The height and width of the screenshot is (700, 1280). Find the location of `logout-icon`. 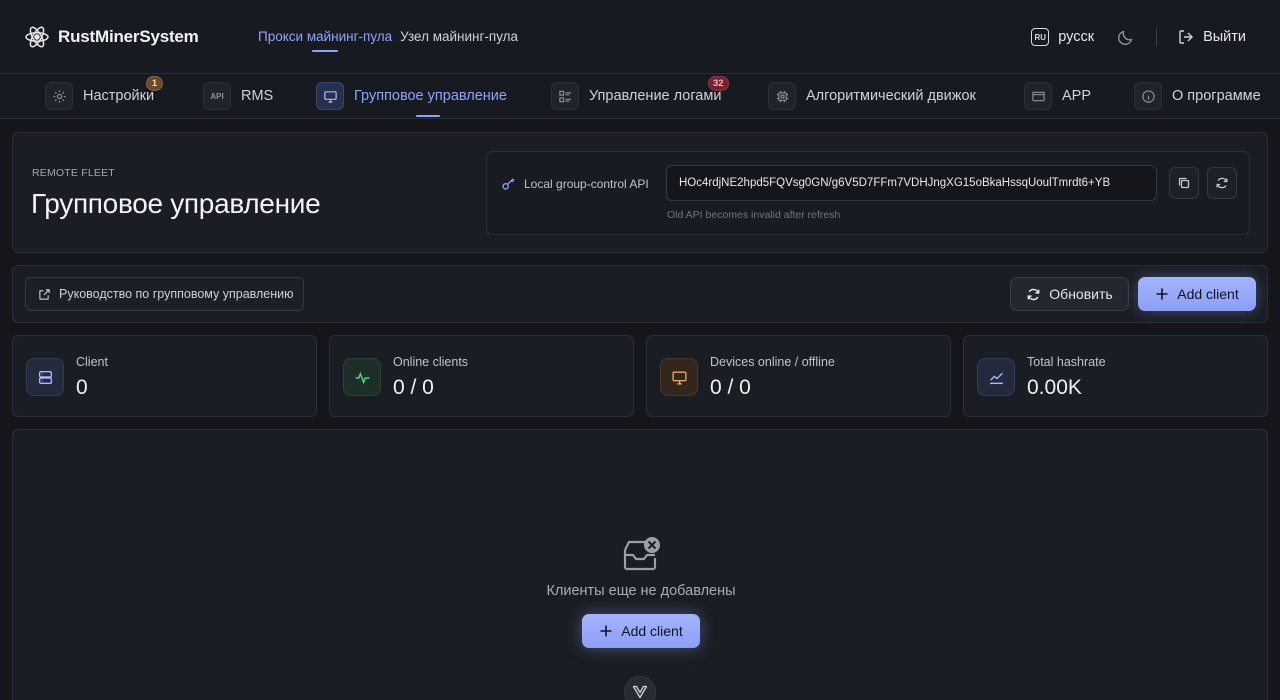

logout-icon is located at coordinates (1186, 37).